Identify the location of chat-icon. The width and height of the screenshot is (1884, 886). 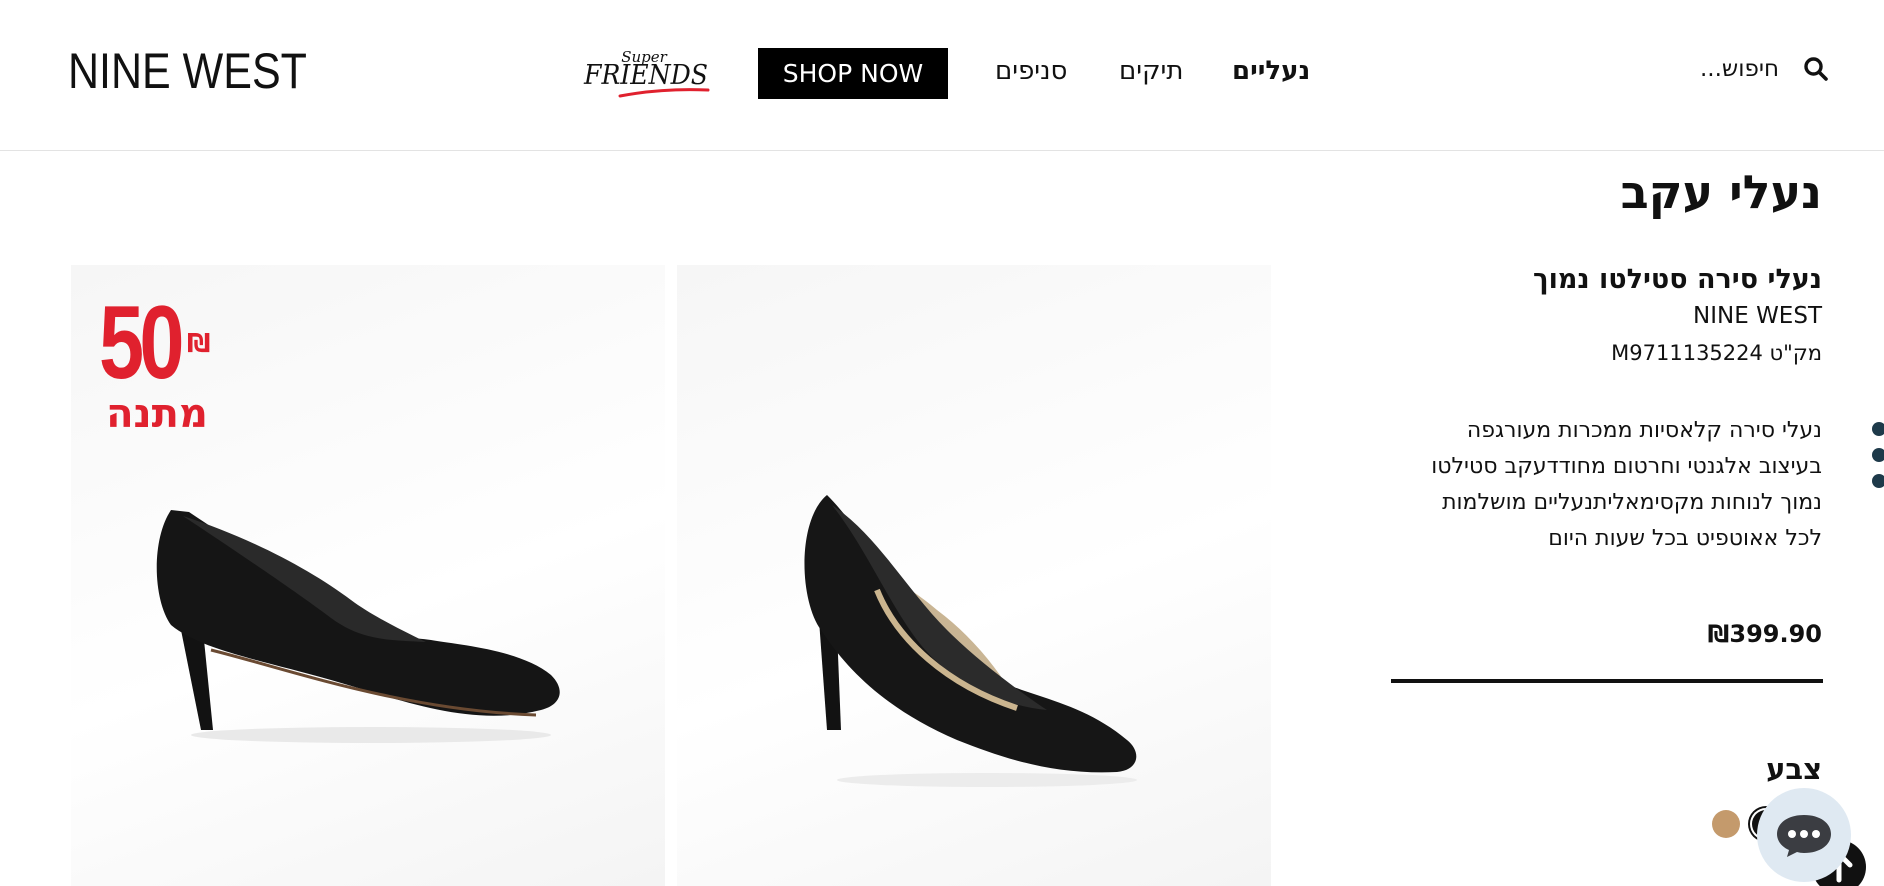
(1804, 836).